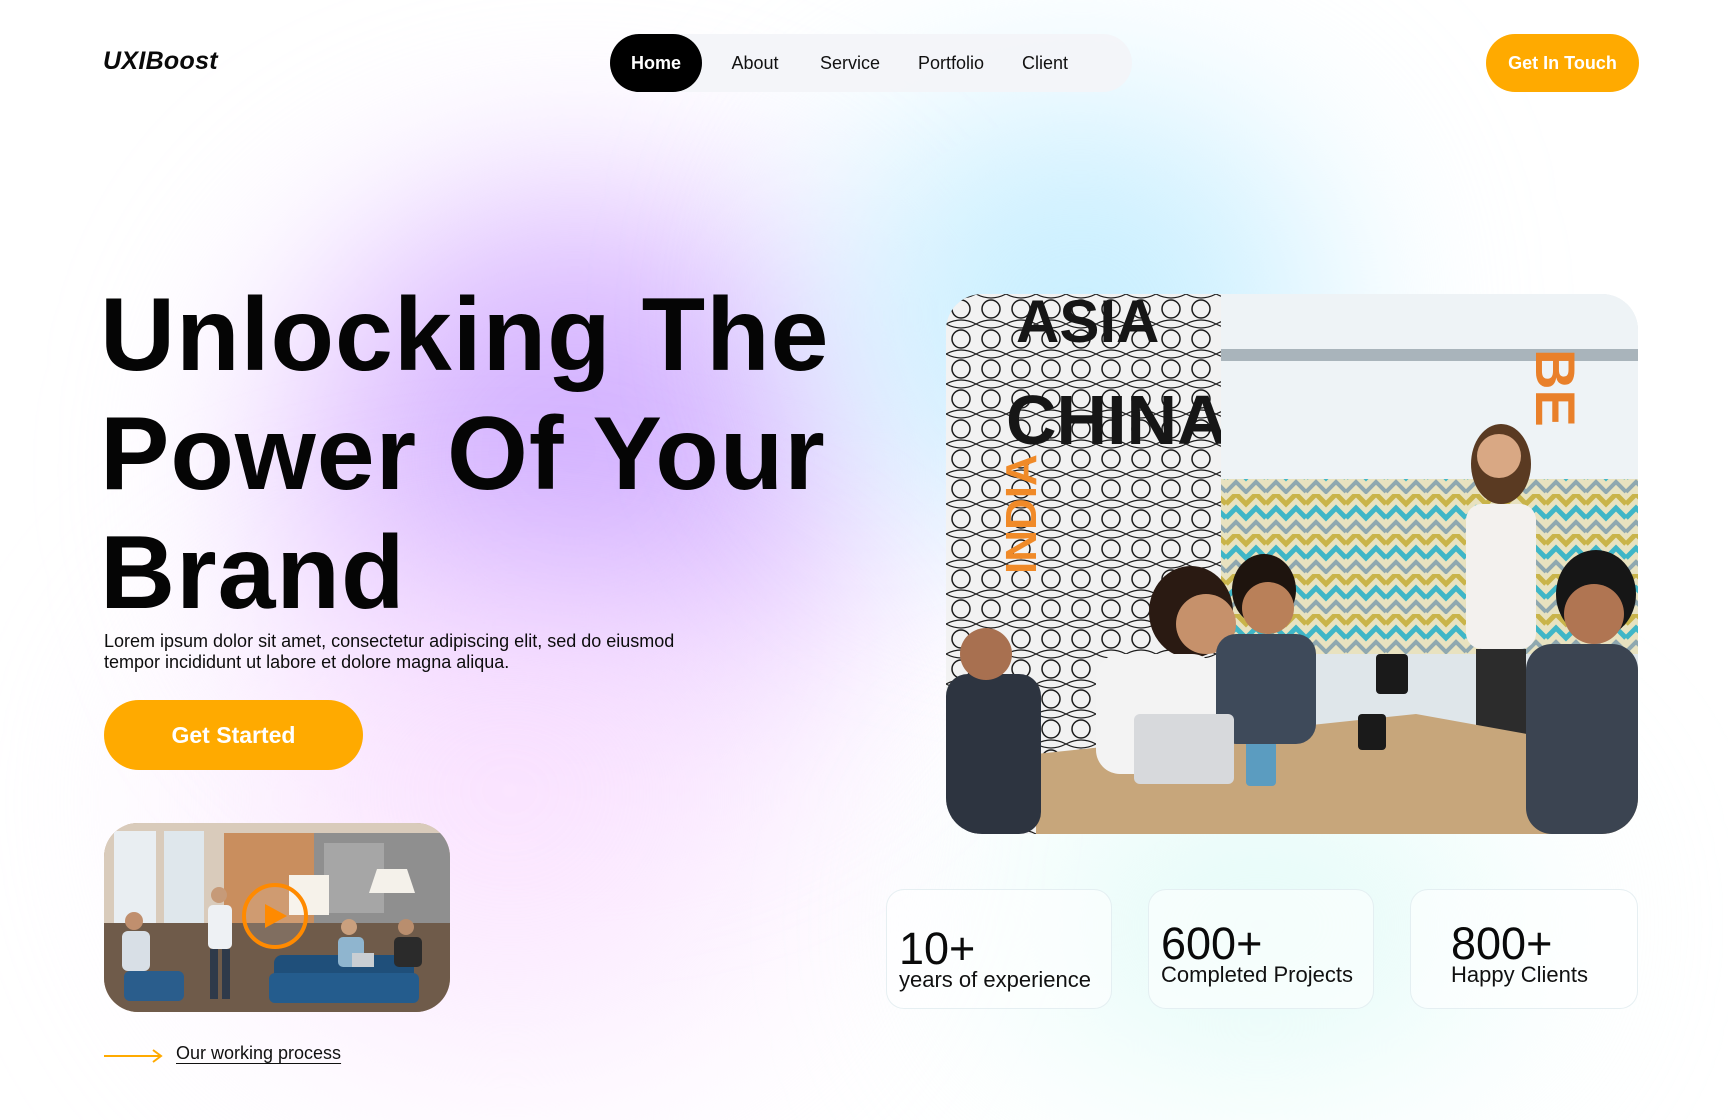 Image resolution: width=1728 pixels, height=1120 pixels. I want to click on stat-card-experience: 10+ years of experience, so click(999, 949).